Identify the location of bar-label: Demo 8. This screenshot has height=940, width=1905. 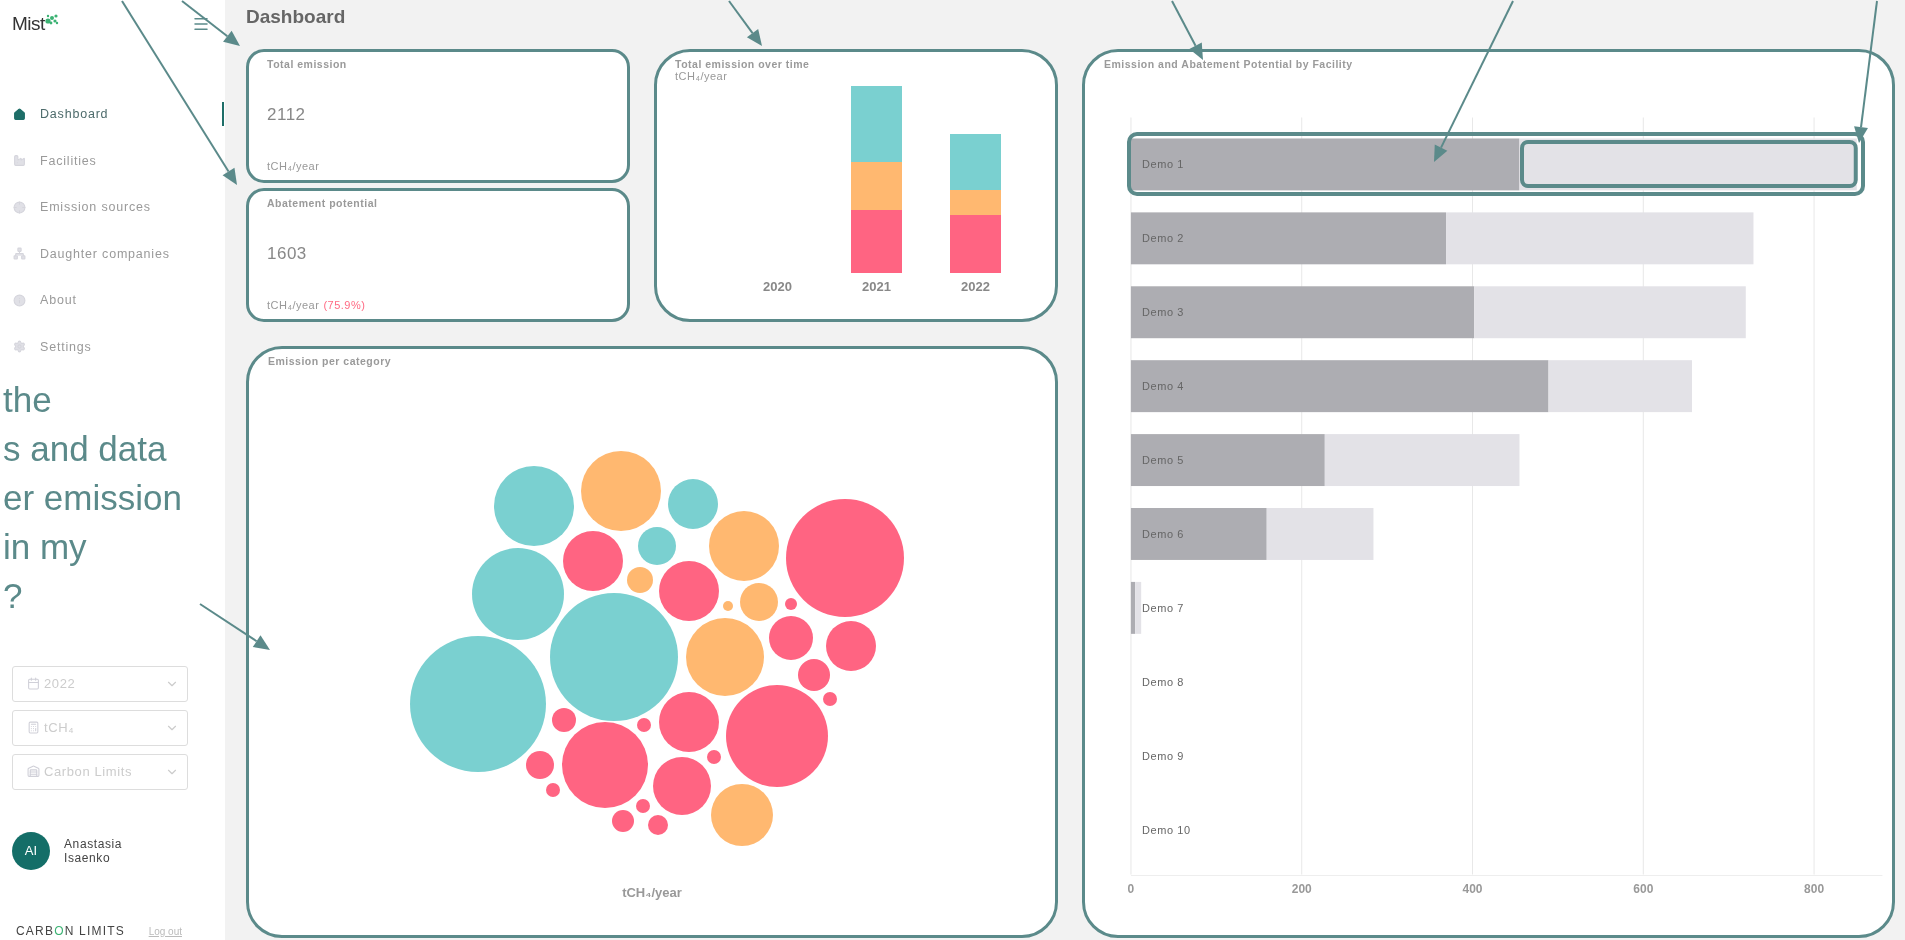
(1162, 681).